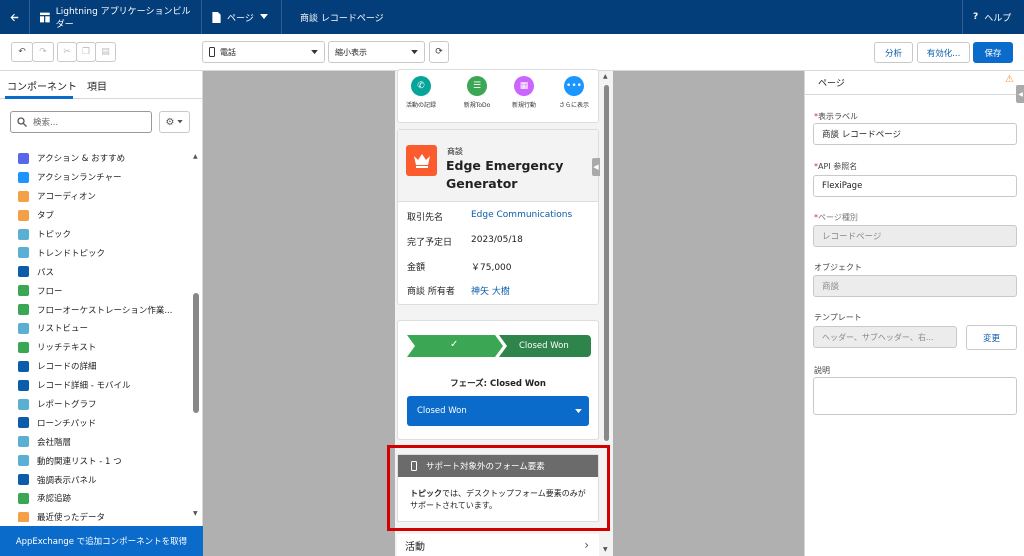  Describe the element at coordinates (976, 17) in the screenshot. I see `help-icon: ?` at that location.